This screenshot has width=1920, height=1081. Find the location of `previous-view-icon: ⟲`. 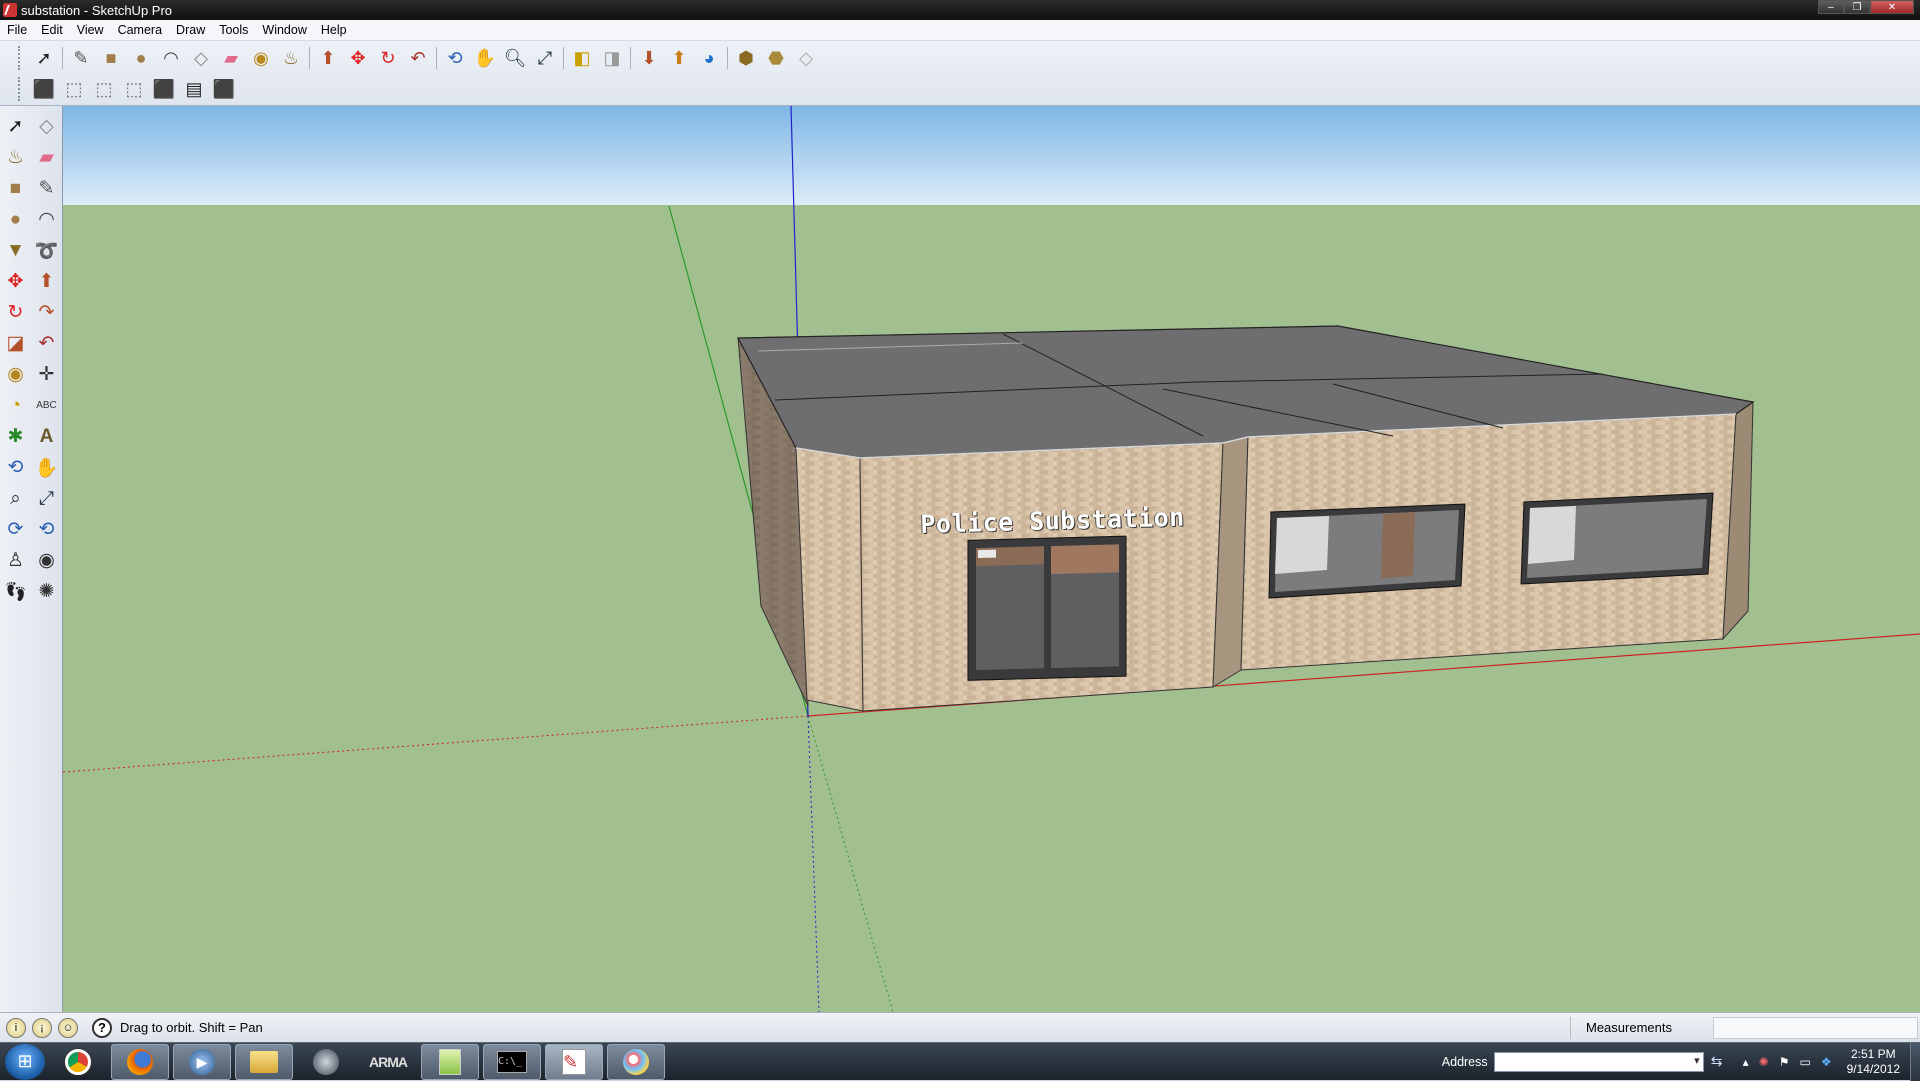

previous-view-icon: ⟲ is located at coordinates (46, 529).